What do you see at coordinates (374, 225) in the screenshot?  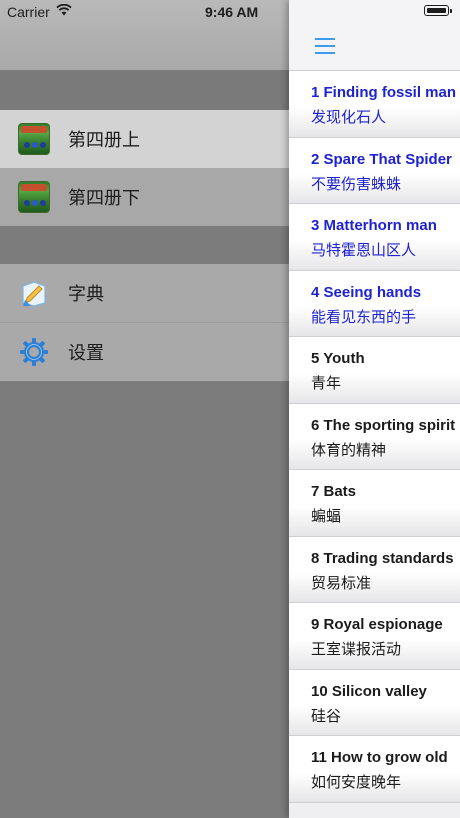 I see `lesson-title-english: 3 Matterhorn man` at bounding box center [374, 225].